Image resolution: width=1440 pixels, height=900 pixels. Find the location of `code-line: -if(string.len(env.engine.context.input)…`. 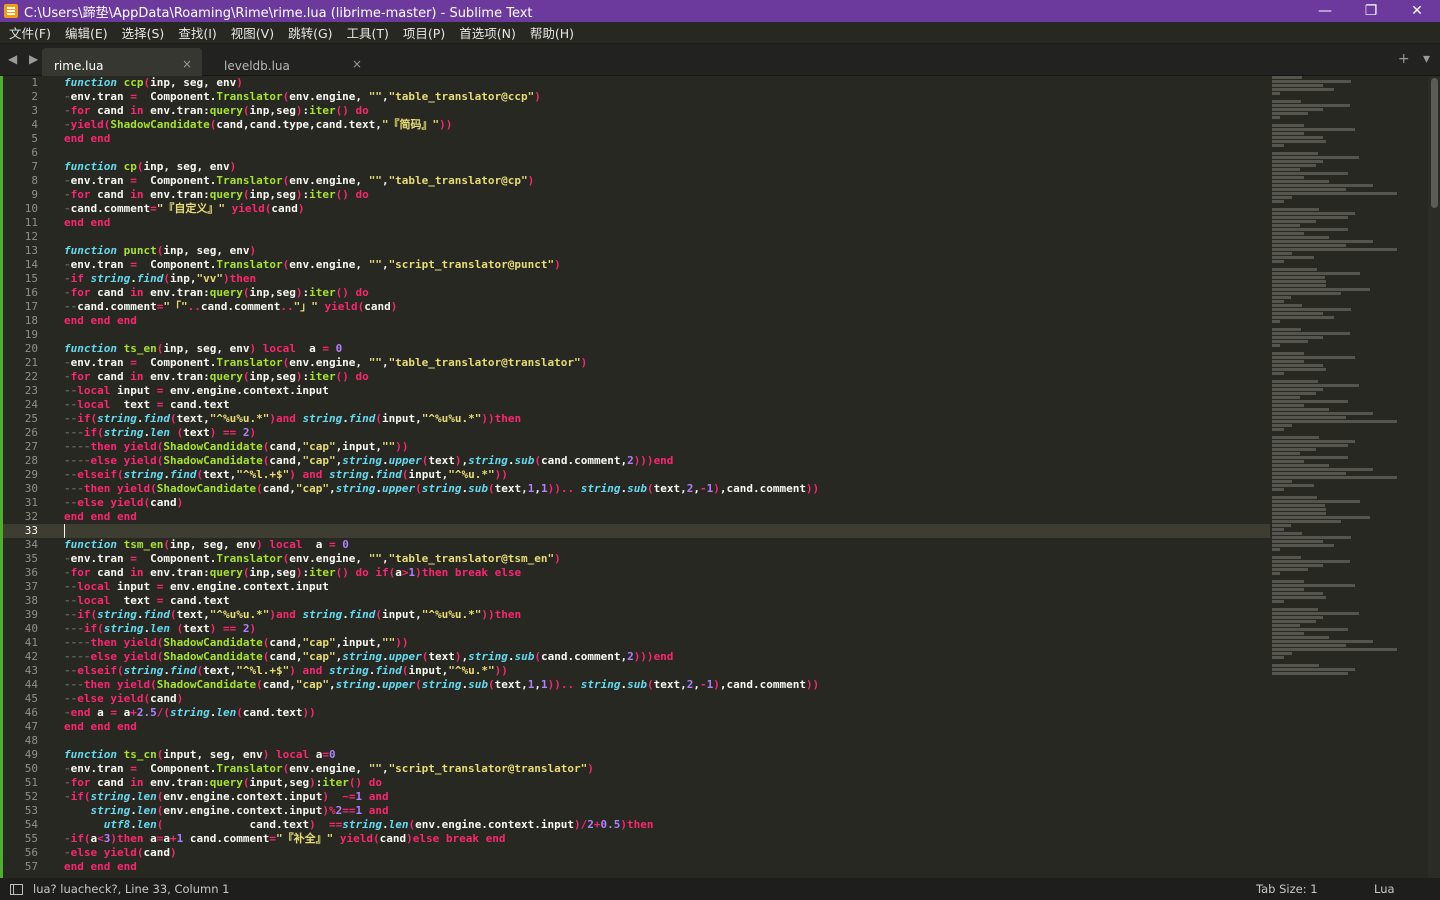

code-line: -if(string.len(env.engine.context.input)… is located at coordinates (660, 797).